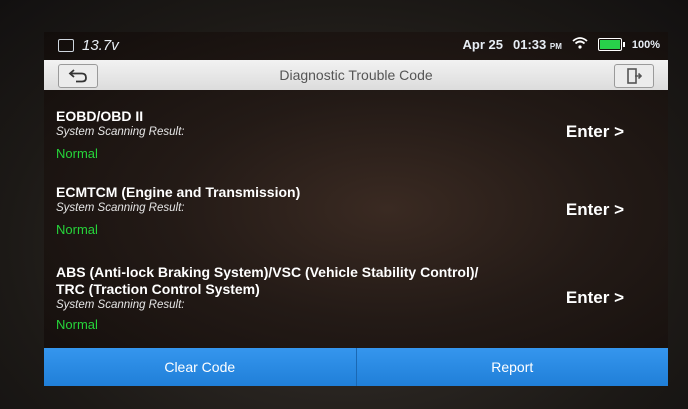 The image size is (688, 409). I want to click on status-bar: 13.7v Apr 25 01:33 PM 100%, so click(356, 45).